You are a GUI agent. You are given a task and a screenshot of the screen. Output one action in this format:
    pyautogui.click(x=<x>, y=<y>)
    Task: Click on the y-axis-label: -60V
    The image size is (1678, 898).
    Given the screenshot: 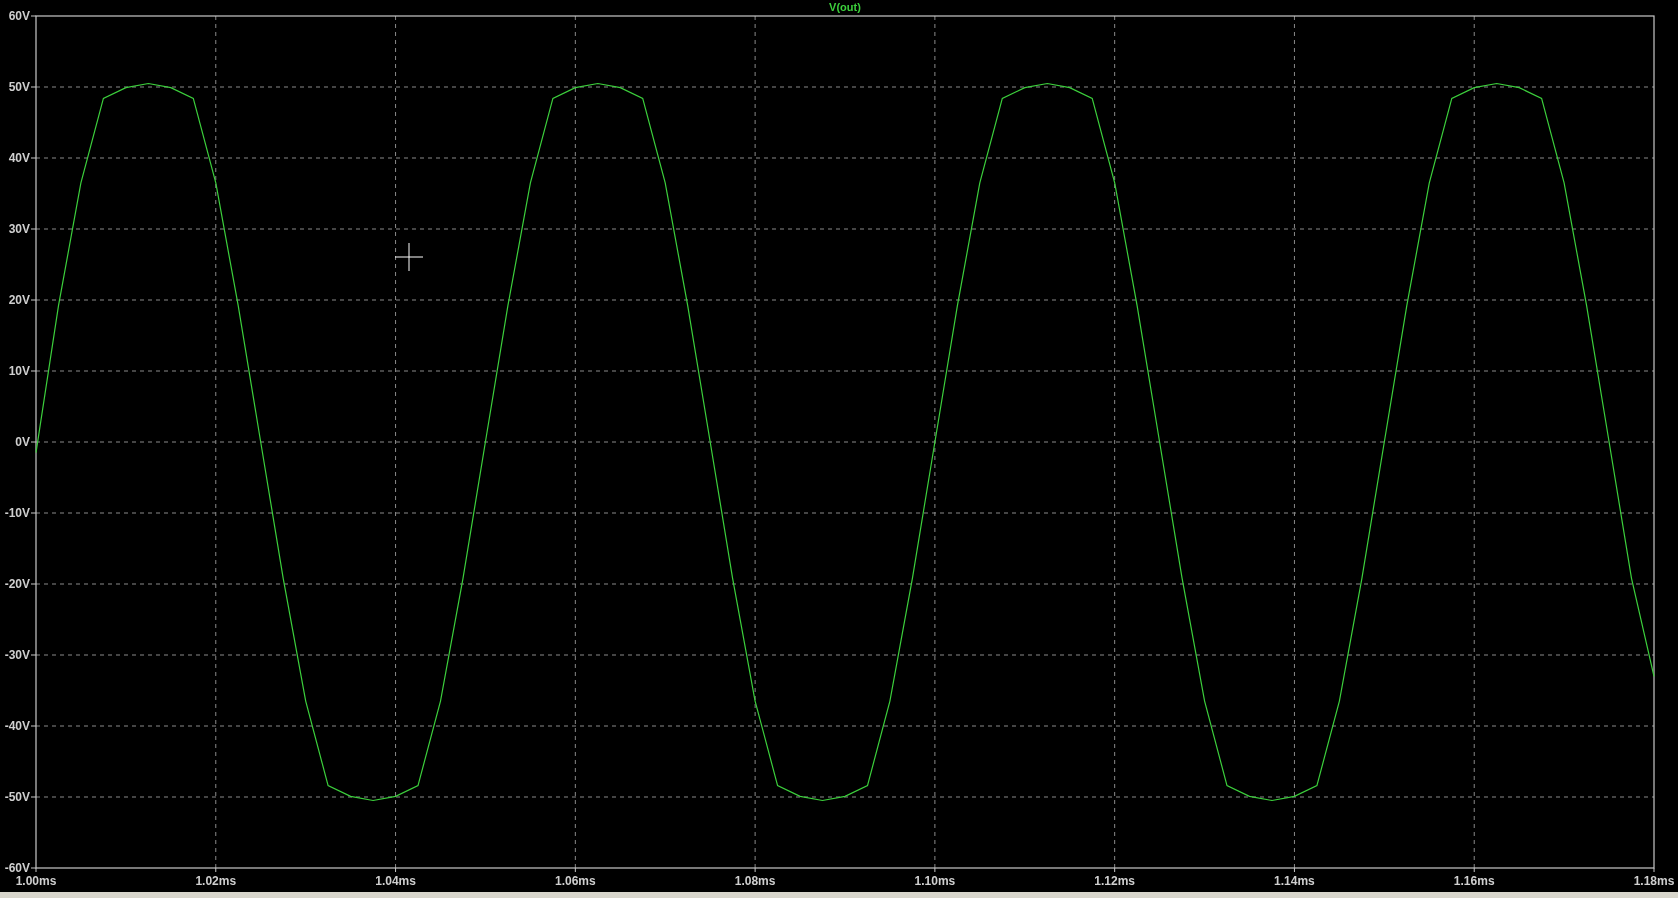 What is the action you would take?
    pyautogui.click(x=17, y=868)
    